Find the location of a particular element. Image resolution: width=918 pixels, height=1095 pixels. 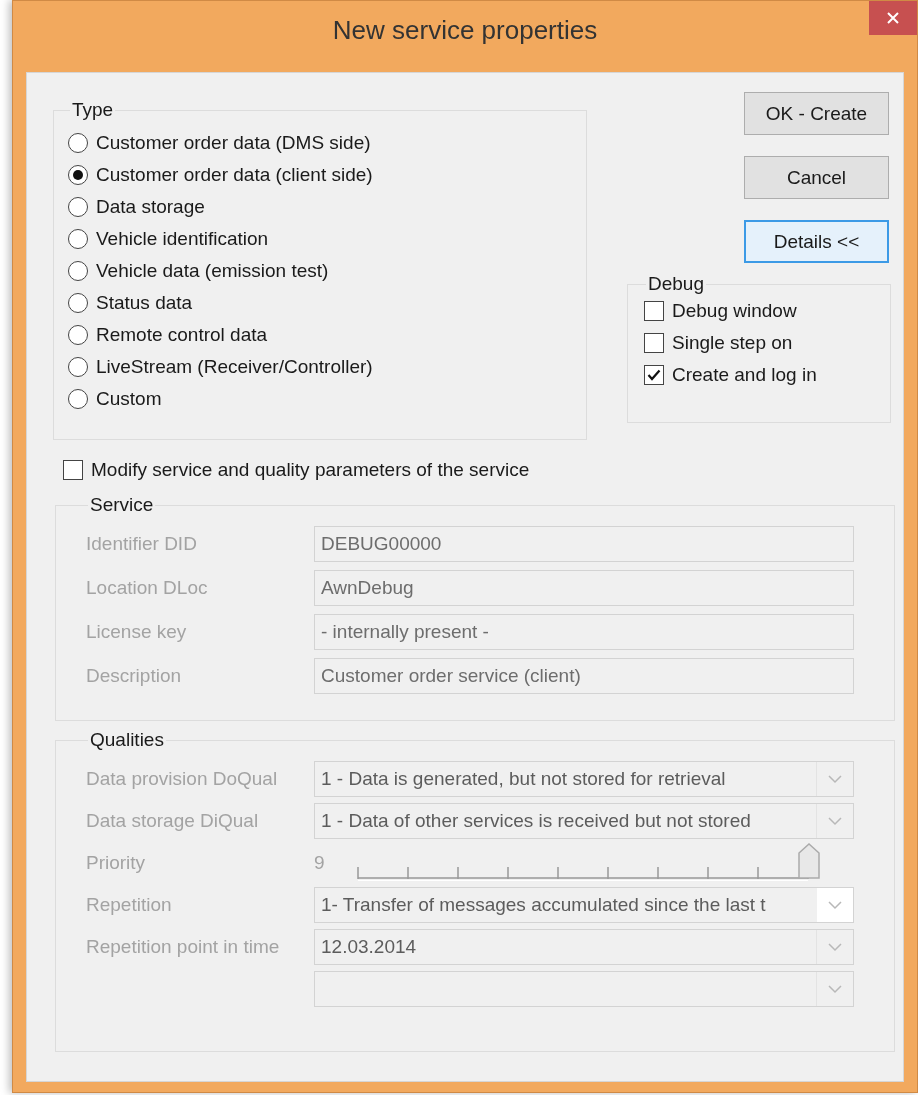

radio-label: Remote control data is located at coordinates (182, 335).